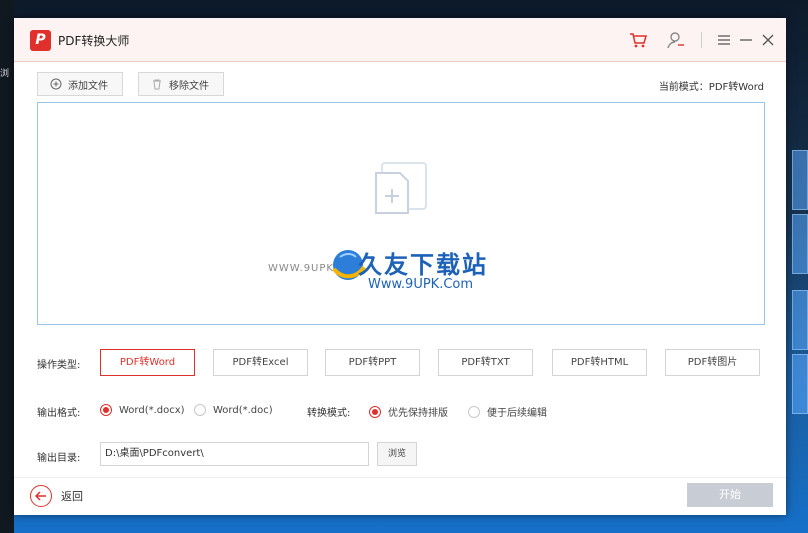 This screenshot has height=533, width=808. What do you see at coordinates (418, 413) in the screenshot?
I see `radio-keep-layout-label: 优先保持排版` at bounding box center [418, 413].